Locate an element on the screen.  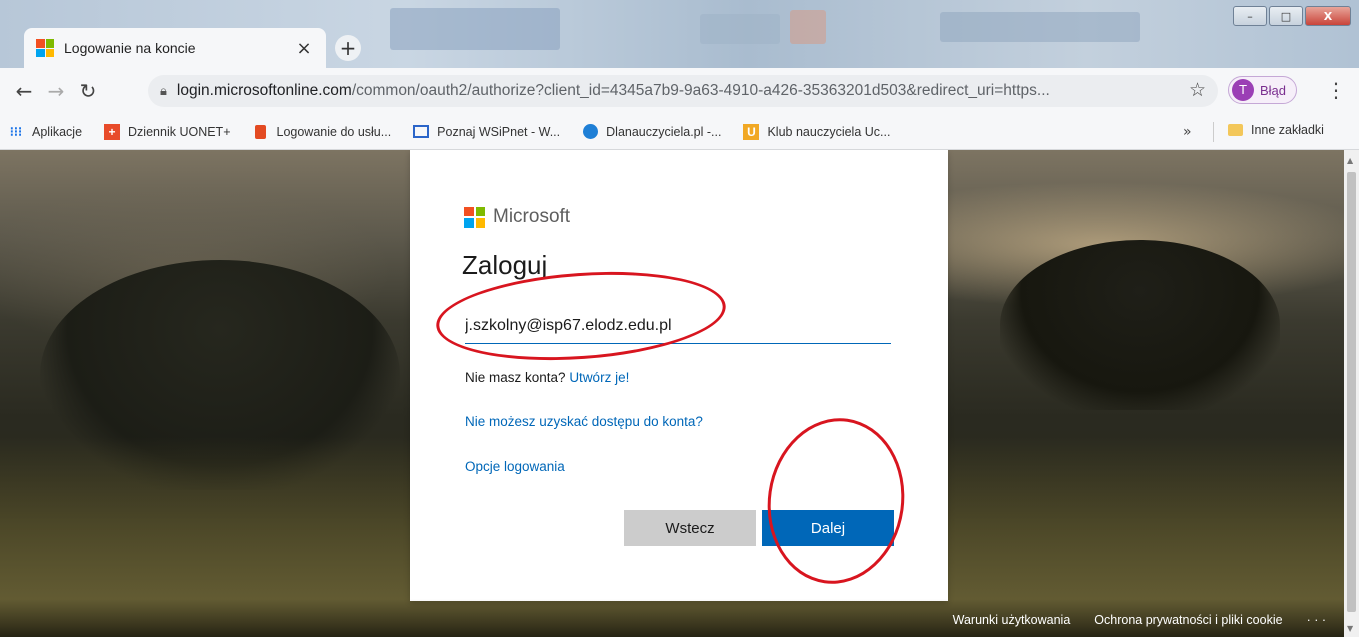
scroll-down-icon: ▼ is located at coordinates (1350, 628).